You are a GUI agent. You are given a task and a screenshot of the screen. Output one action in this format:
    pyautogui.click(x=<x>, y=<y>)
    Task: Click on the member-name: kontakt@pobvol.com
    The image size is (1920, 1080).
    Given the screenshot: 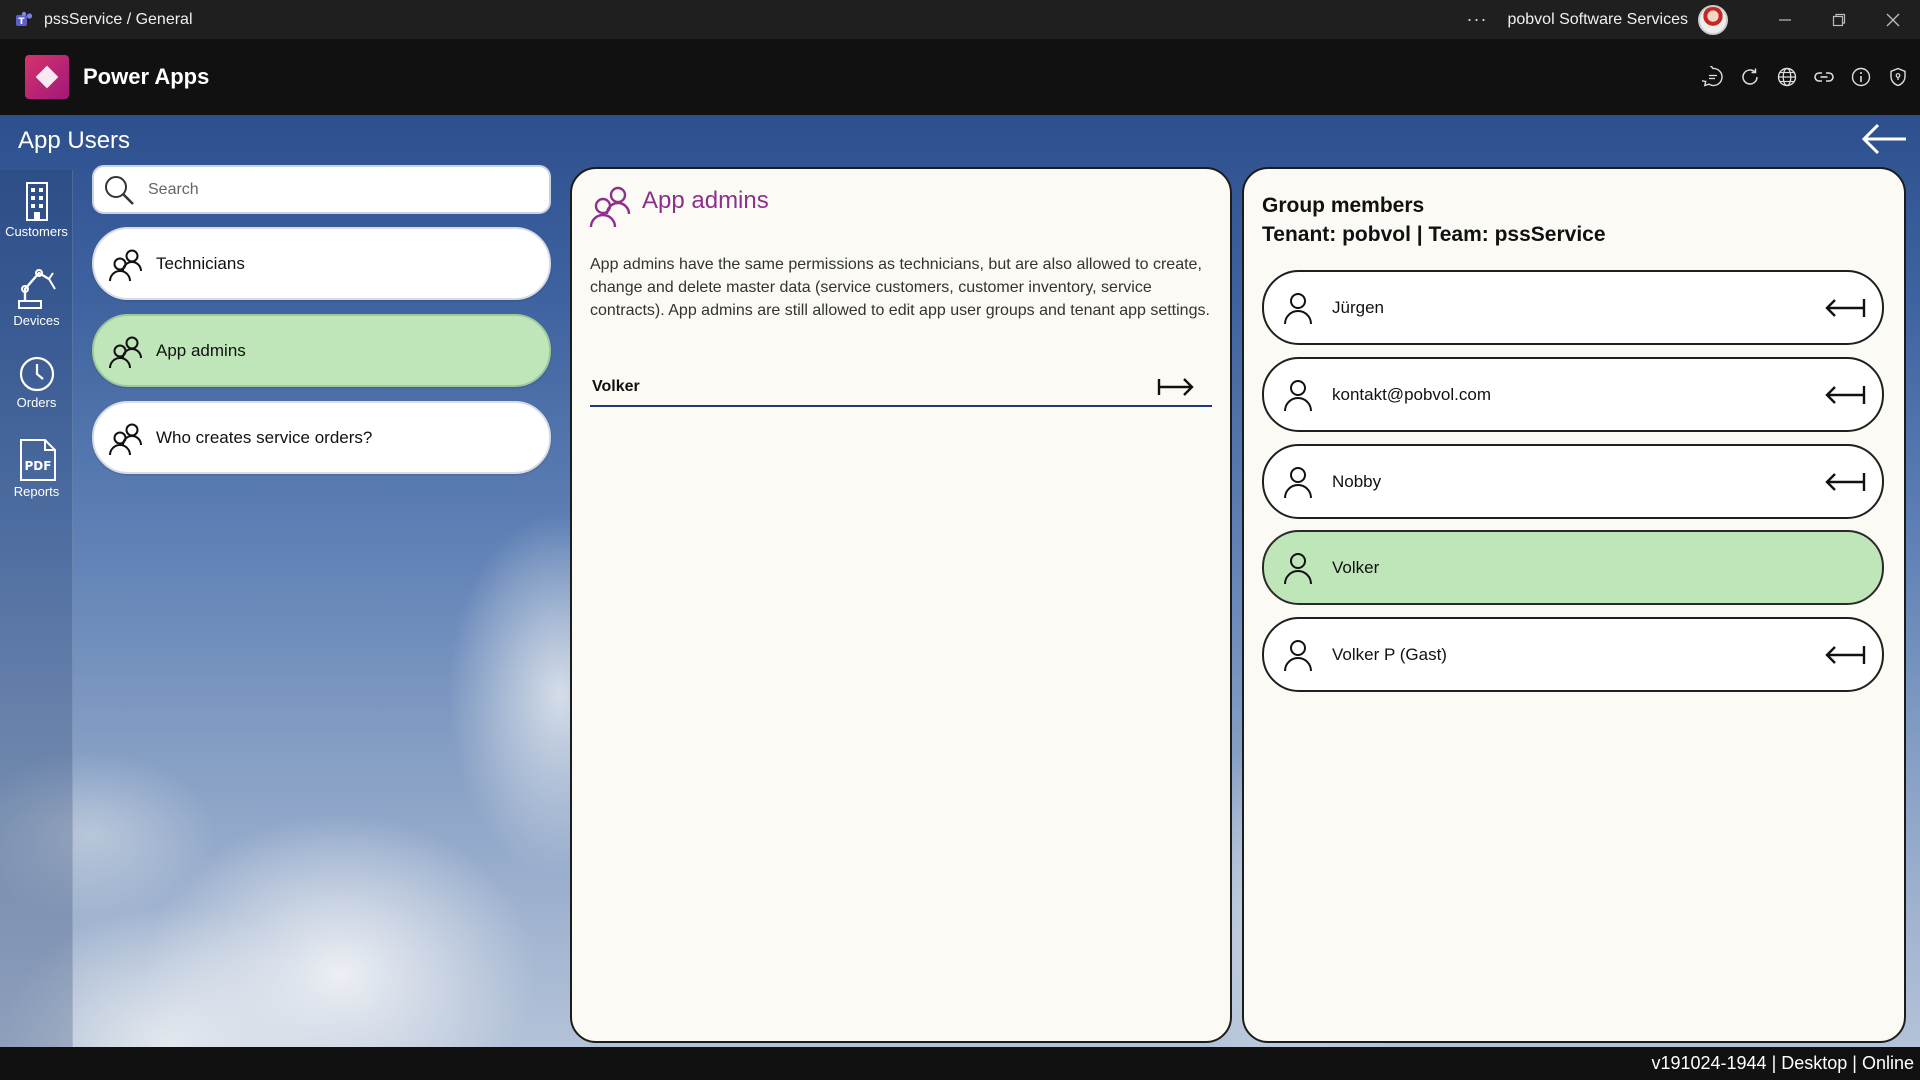 What is the action you would take?
    pyautogui.click(x=1412, y=394)
    